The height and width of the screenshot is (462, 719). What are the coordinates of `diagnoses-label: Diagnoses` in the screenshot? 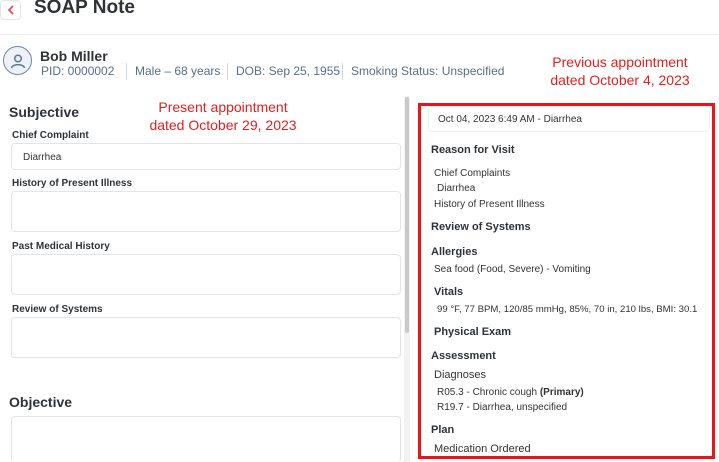 It's located at (460, 375).